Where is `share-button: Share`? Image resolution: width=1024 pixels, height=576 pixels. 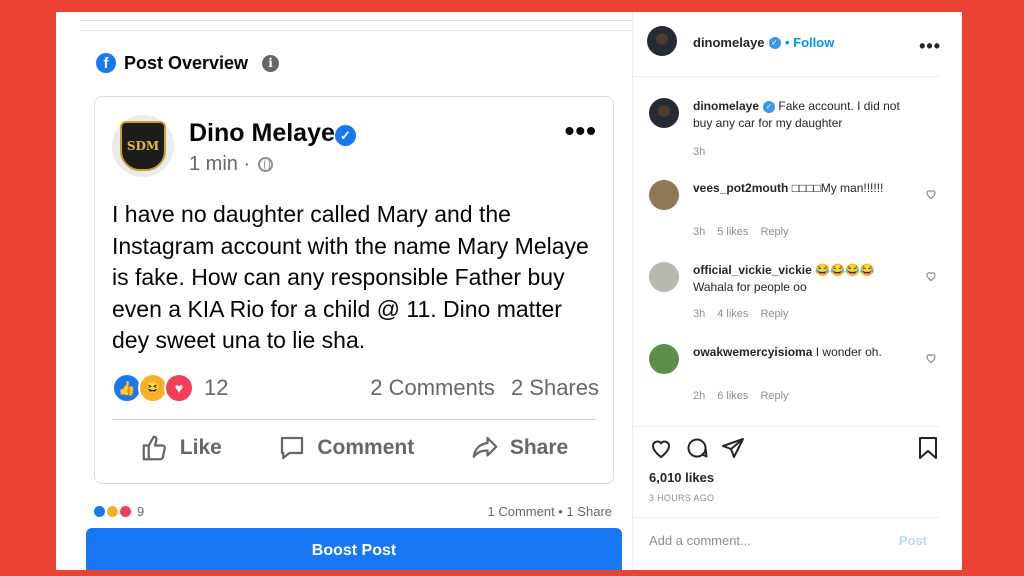 share-button: Share is located at coordinates (519, 448).